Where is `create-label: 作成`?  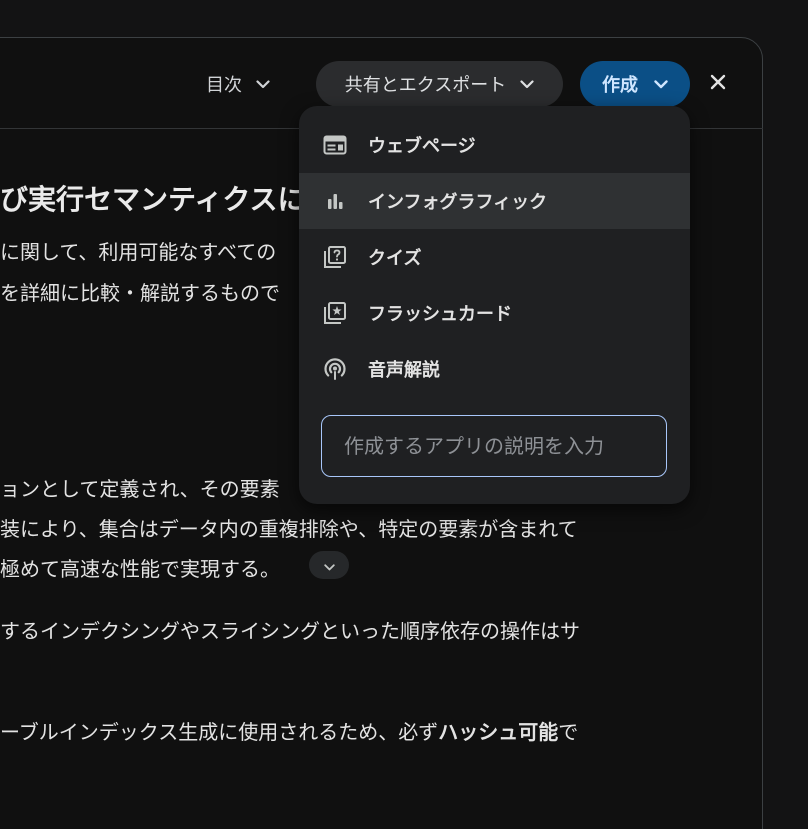
create-label: 作成 is located at coordinates (620, 85).